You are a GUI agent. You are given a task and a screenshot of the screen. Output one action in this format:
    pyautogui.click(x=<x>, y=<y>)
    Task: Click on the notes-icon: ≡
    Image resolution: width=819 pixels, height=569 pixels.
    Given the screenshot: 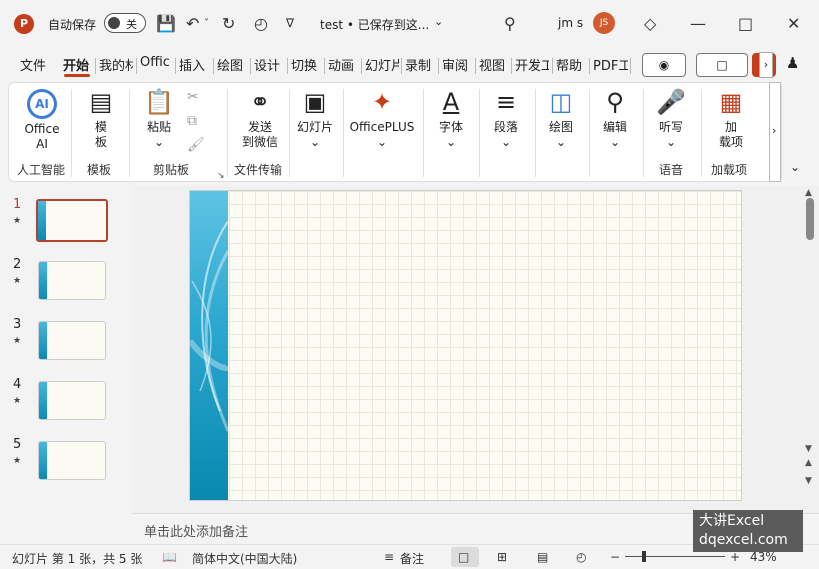 What is the action you would take?
    pyautogui.click(x=389, y=557)
    